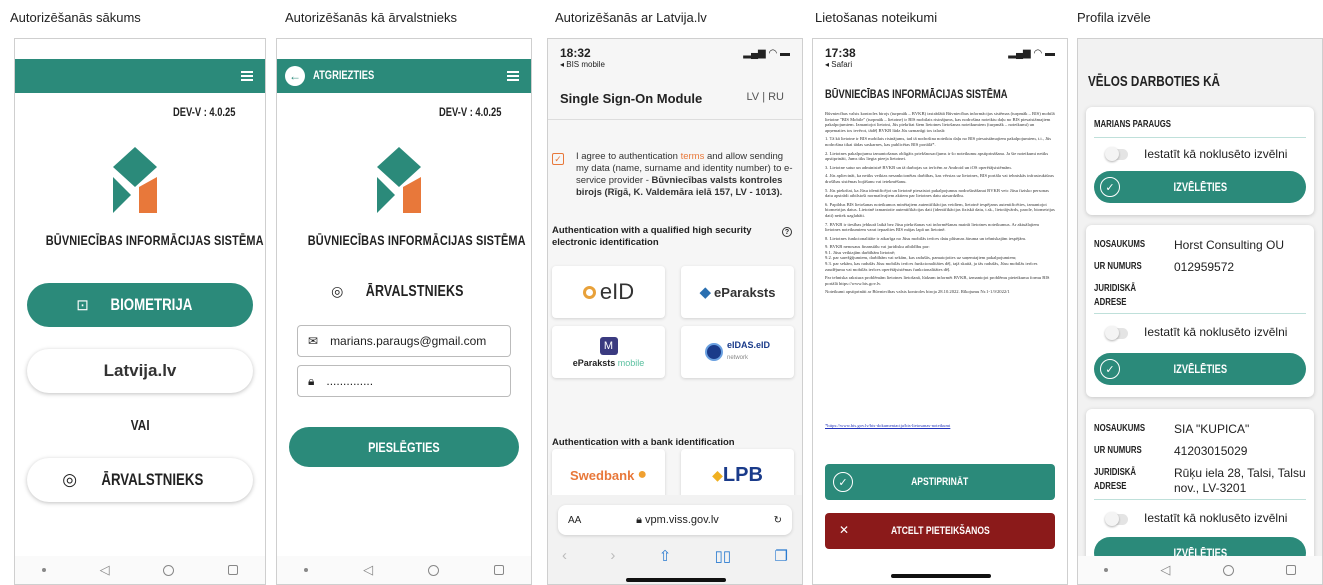 The width and height of the screenshot is (1323, 585). I want to click on back-button: ATGRIEZTIES, so click(352, 75).